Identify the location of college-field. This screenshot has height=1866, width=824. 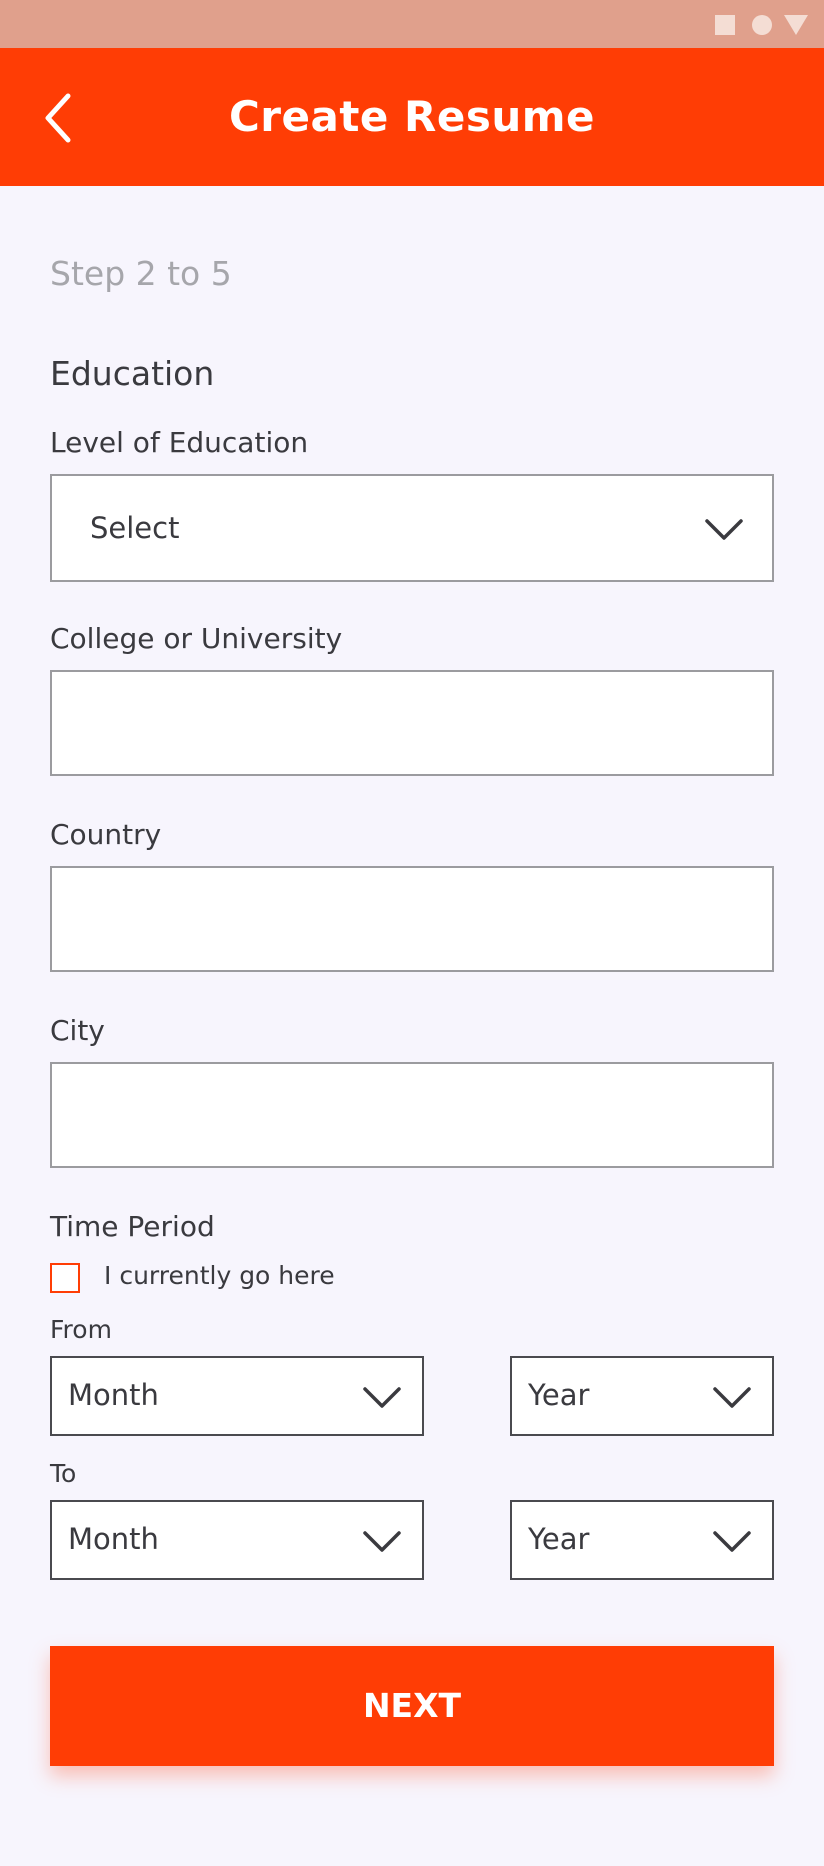
(412, 723).